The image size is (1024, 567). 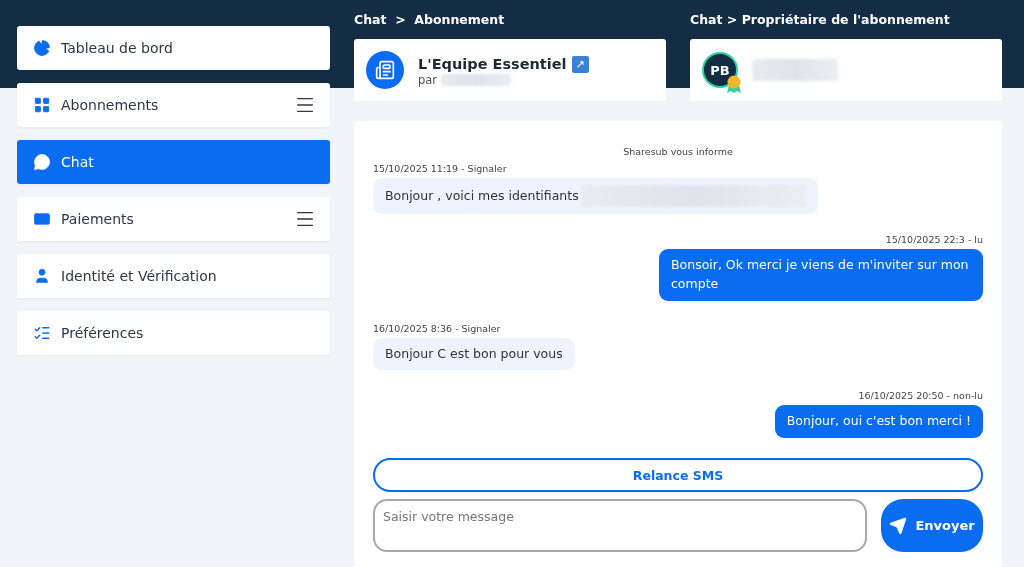 I want to click on message-bubble: Bonjour, oui c'est bon merci !, so click(x=878, y=421).